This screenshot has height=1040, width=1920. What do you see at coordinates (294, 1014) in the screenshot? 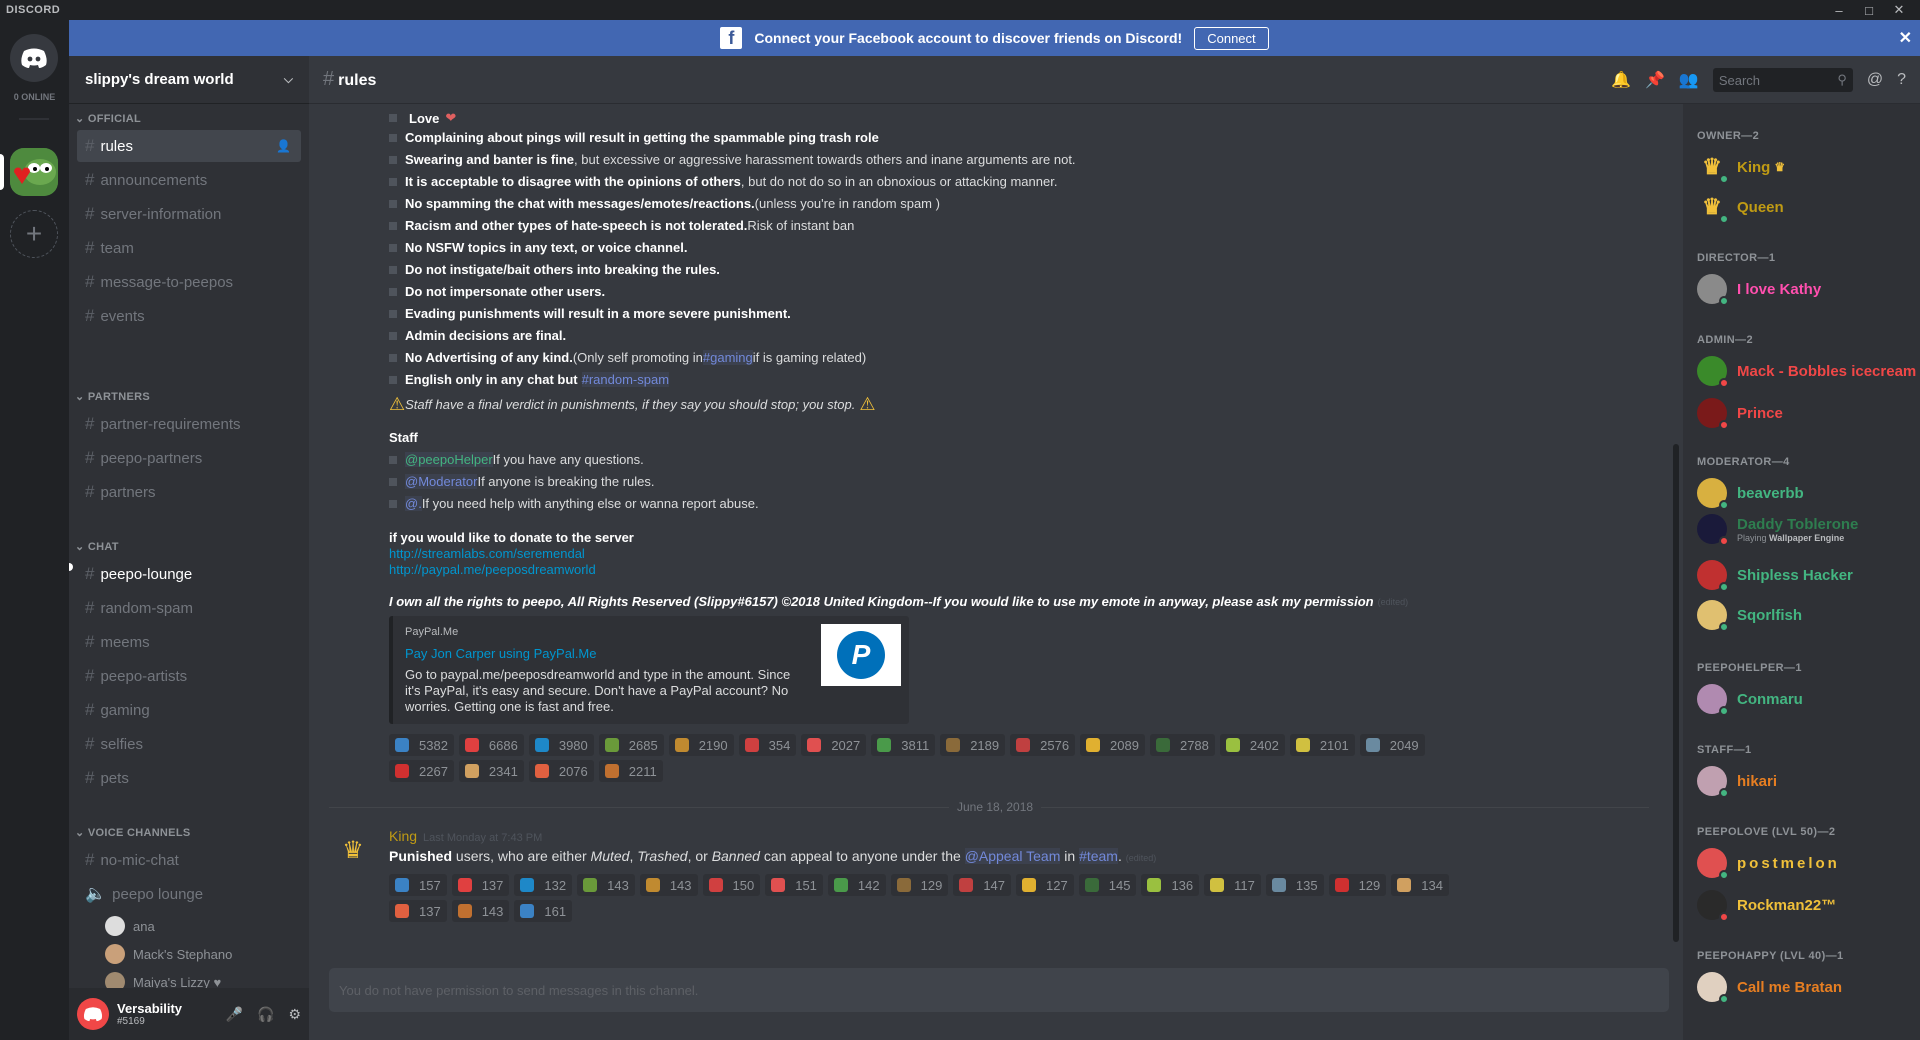
I see `gear-icon: ⚙` at bounding box center [294, 1014].